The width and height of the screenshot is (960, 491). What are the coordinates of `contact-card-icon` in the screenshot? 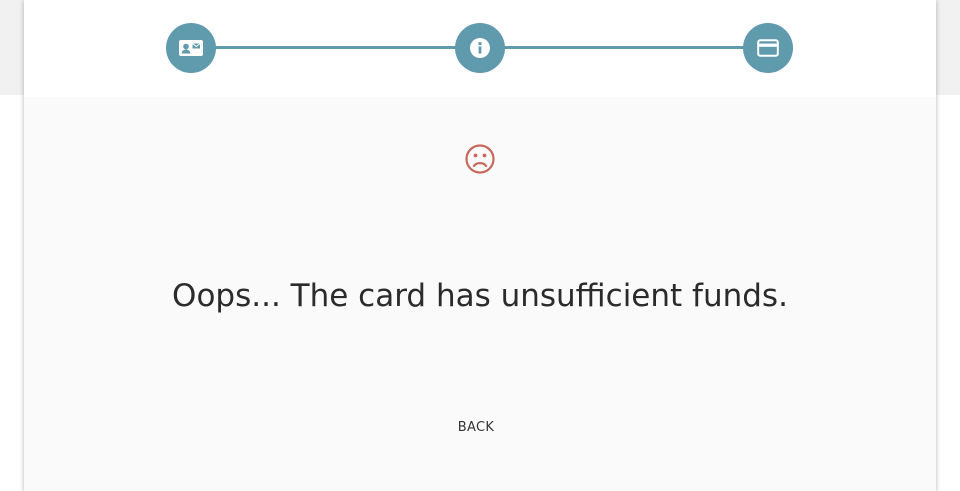 It's located at (191, 48).